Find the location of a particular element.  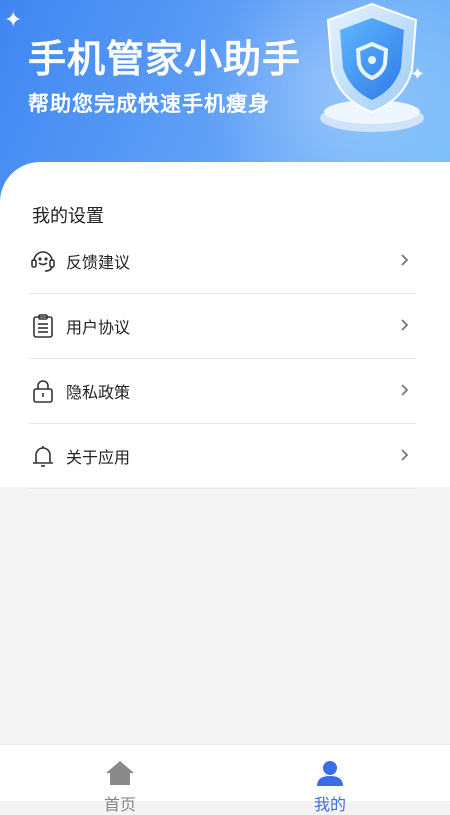

tab-mine: 我的 is located at coordinates (330, 787).